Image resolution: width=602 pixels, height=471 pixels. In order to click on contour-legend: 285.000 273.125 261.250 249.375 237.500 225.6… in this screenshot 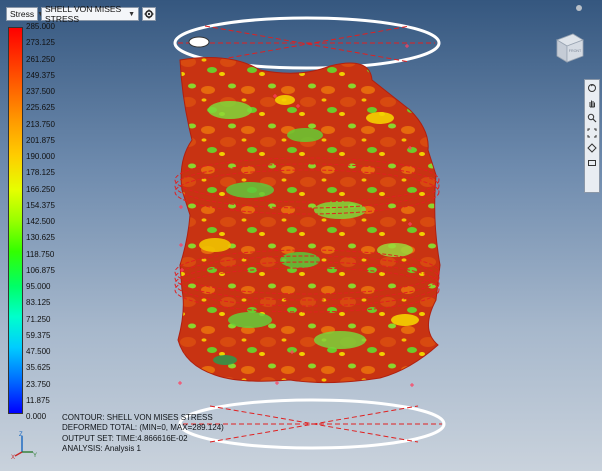, I will do `click(31, 221)`.